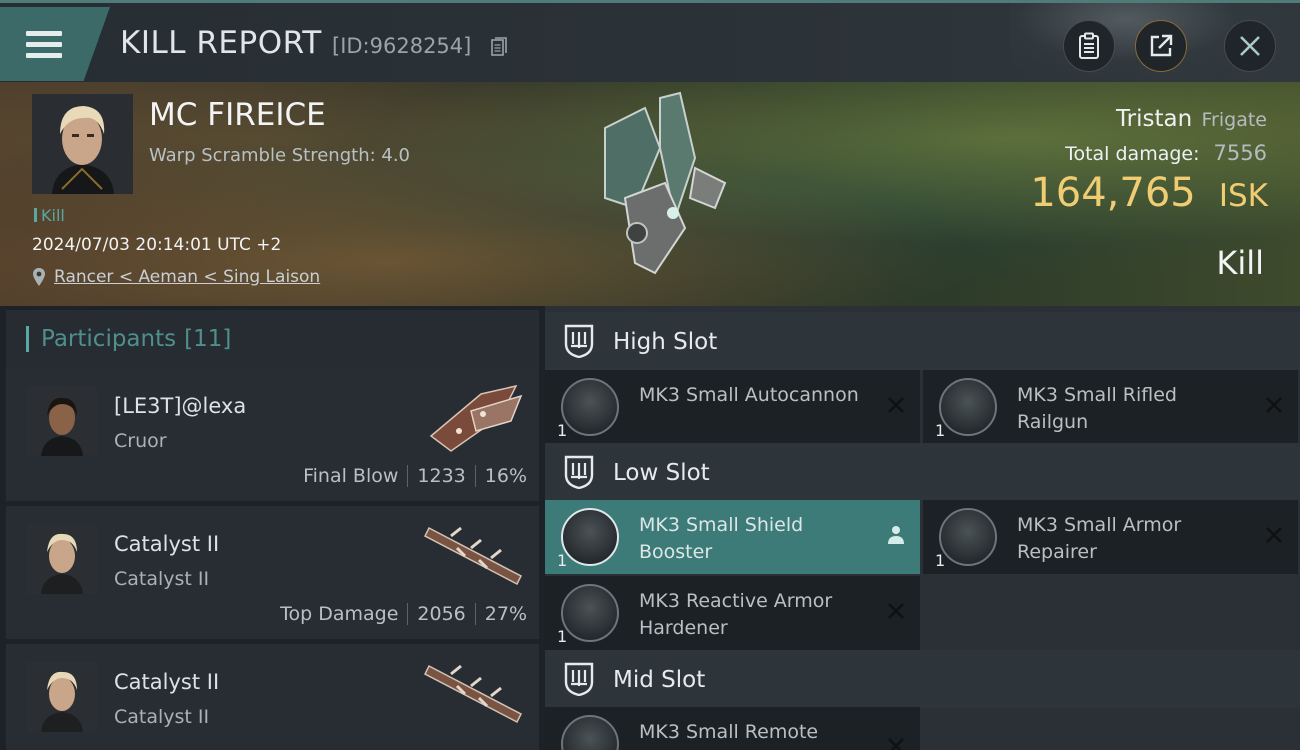 The height and width of the screenshot is (750, 1300). I want to click on hamburger-icon, so click(44, 45).